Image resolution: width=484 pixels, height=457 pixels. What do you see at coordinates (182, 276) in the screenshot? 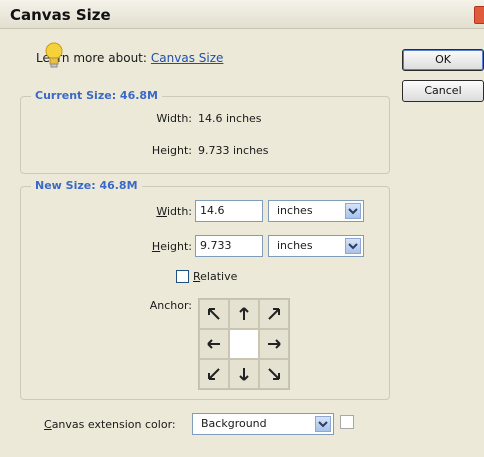
I see `relative-checkbox` at bounding box center [182, 276].